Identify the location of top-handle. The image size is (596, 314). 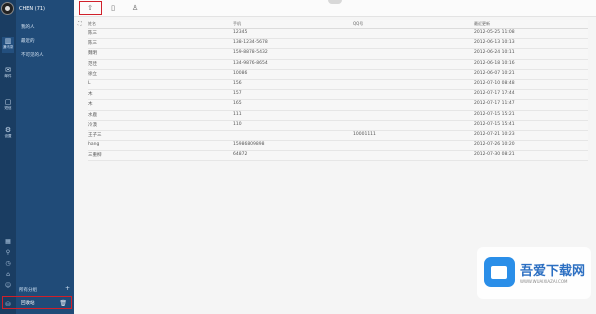
(335, 2).